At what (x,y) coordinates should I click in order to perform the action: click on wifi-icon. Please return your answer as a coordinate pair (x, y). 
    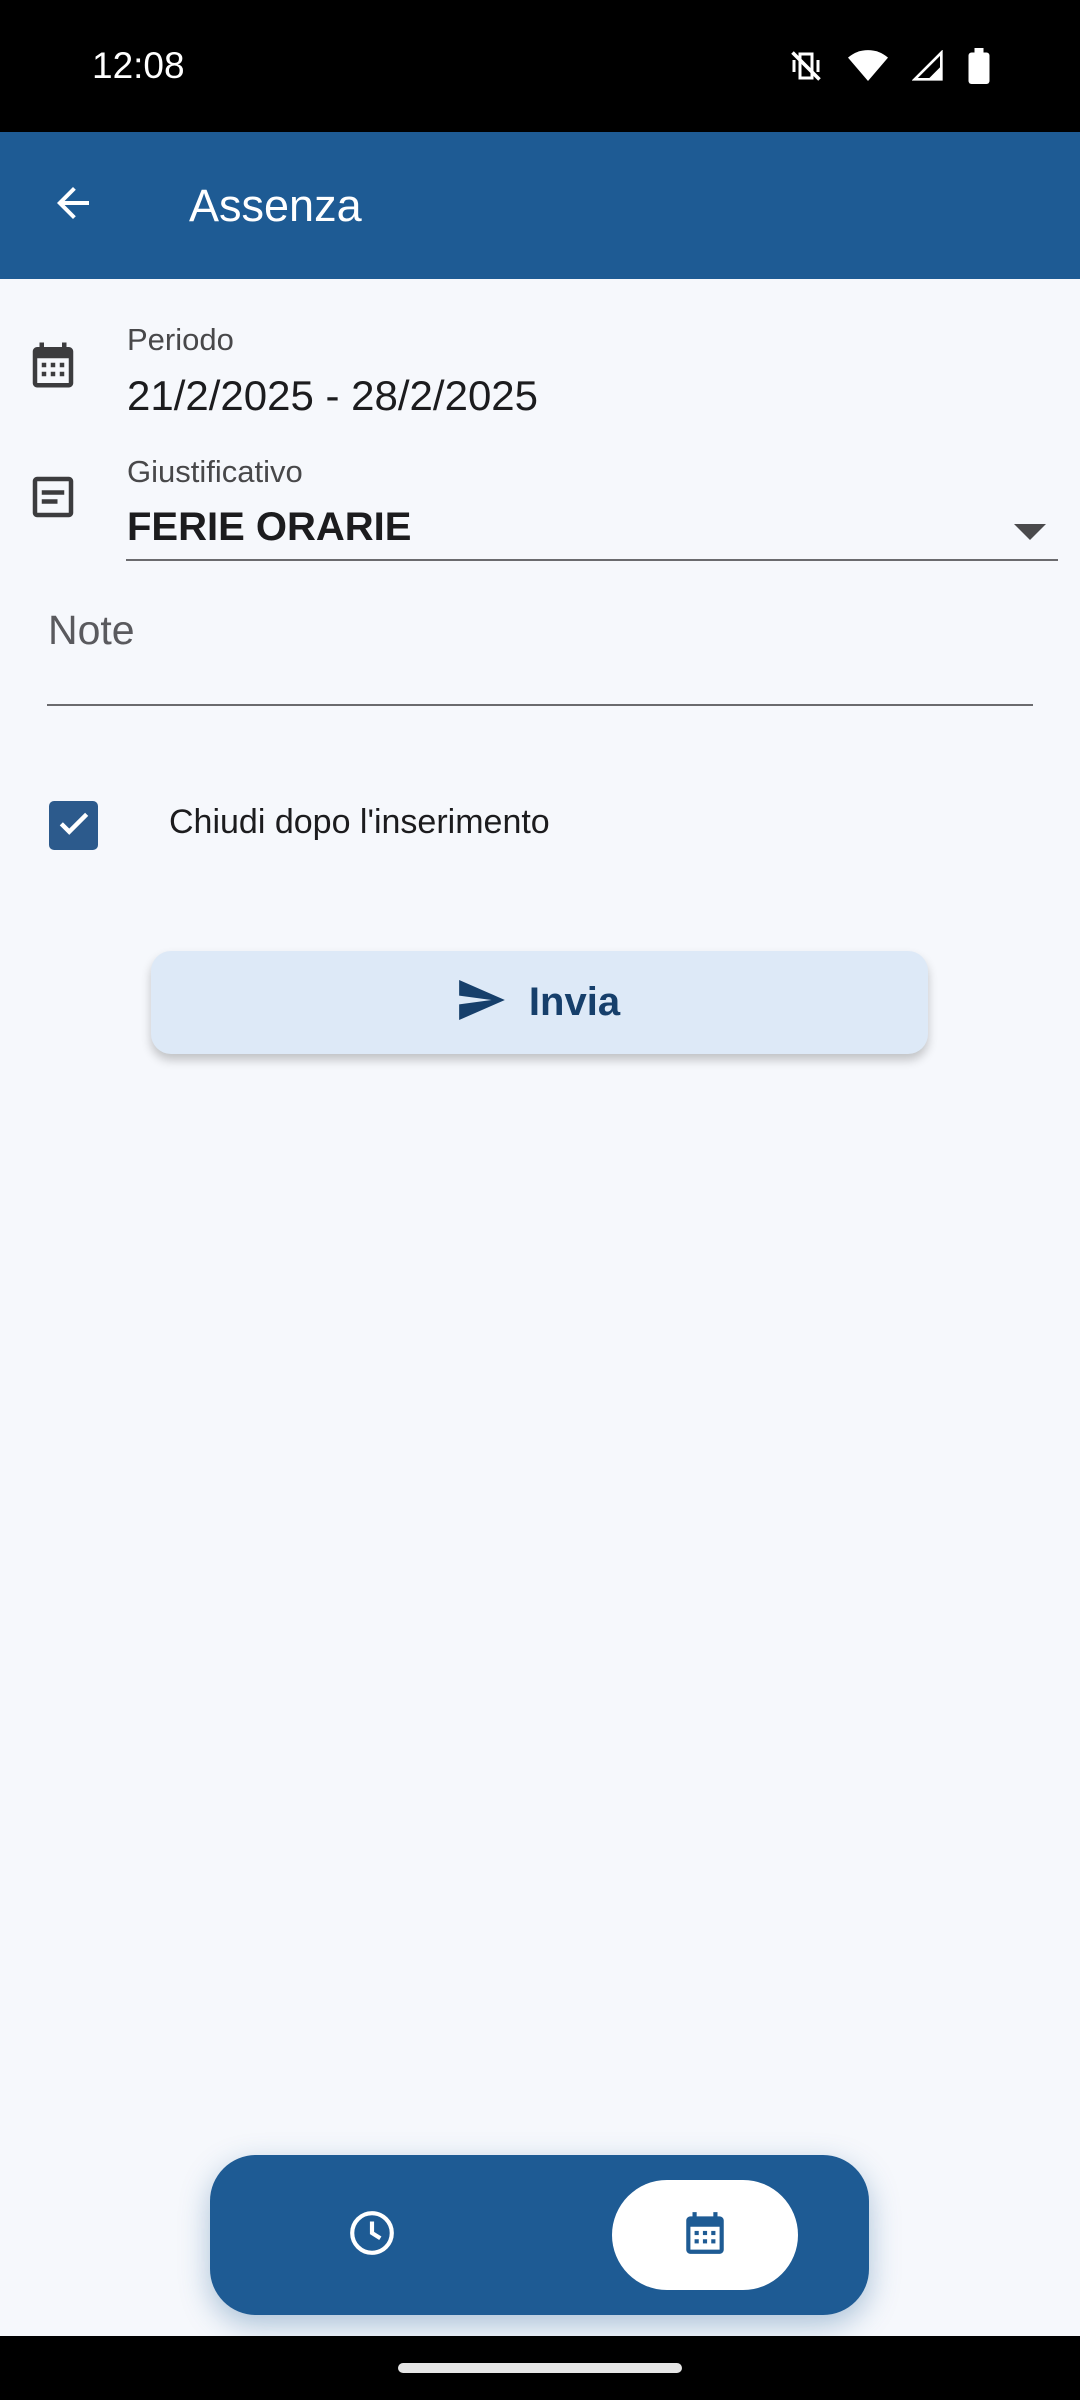
    Looking at the image, I should click on (868, 66).